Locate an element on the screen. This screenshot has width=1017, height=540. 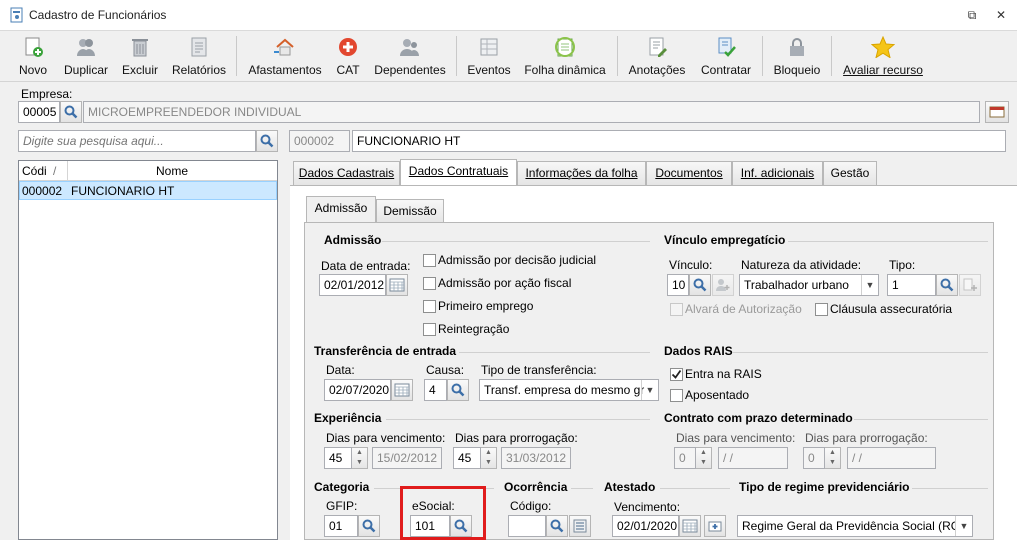
reintegracao-checkbox is located at coordinates (429, 329).